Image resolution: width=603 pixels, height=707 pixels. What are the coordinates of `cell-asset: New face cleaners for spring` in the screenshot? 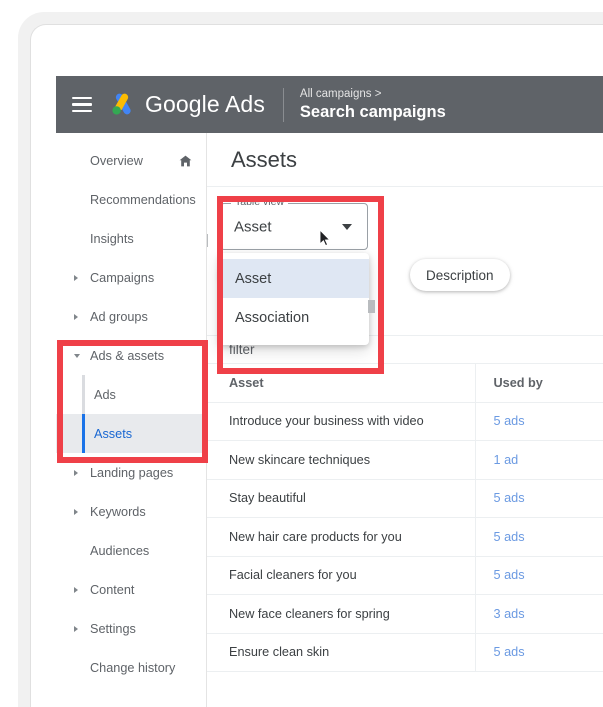 It's located at (341, 614).